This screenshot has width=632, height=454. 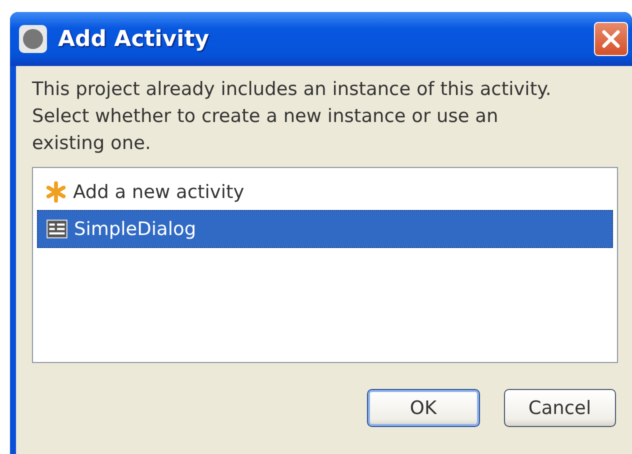 I want to click on close-icon, so click(x=611, y=39).